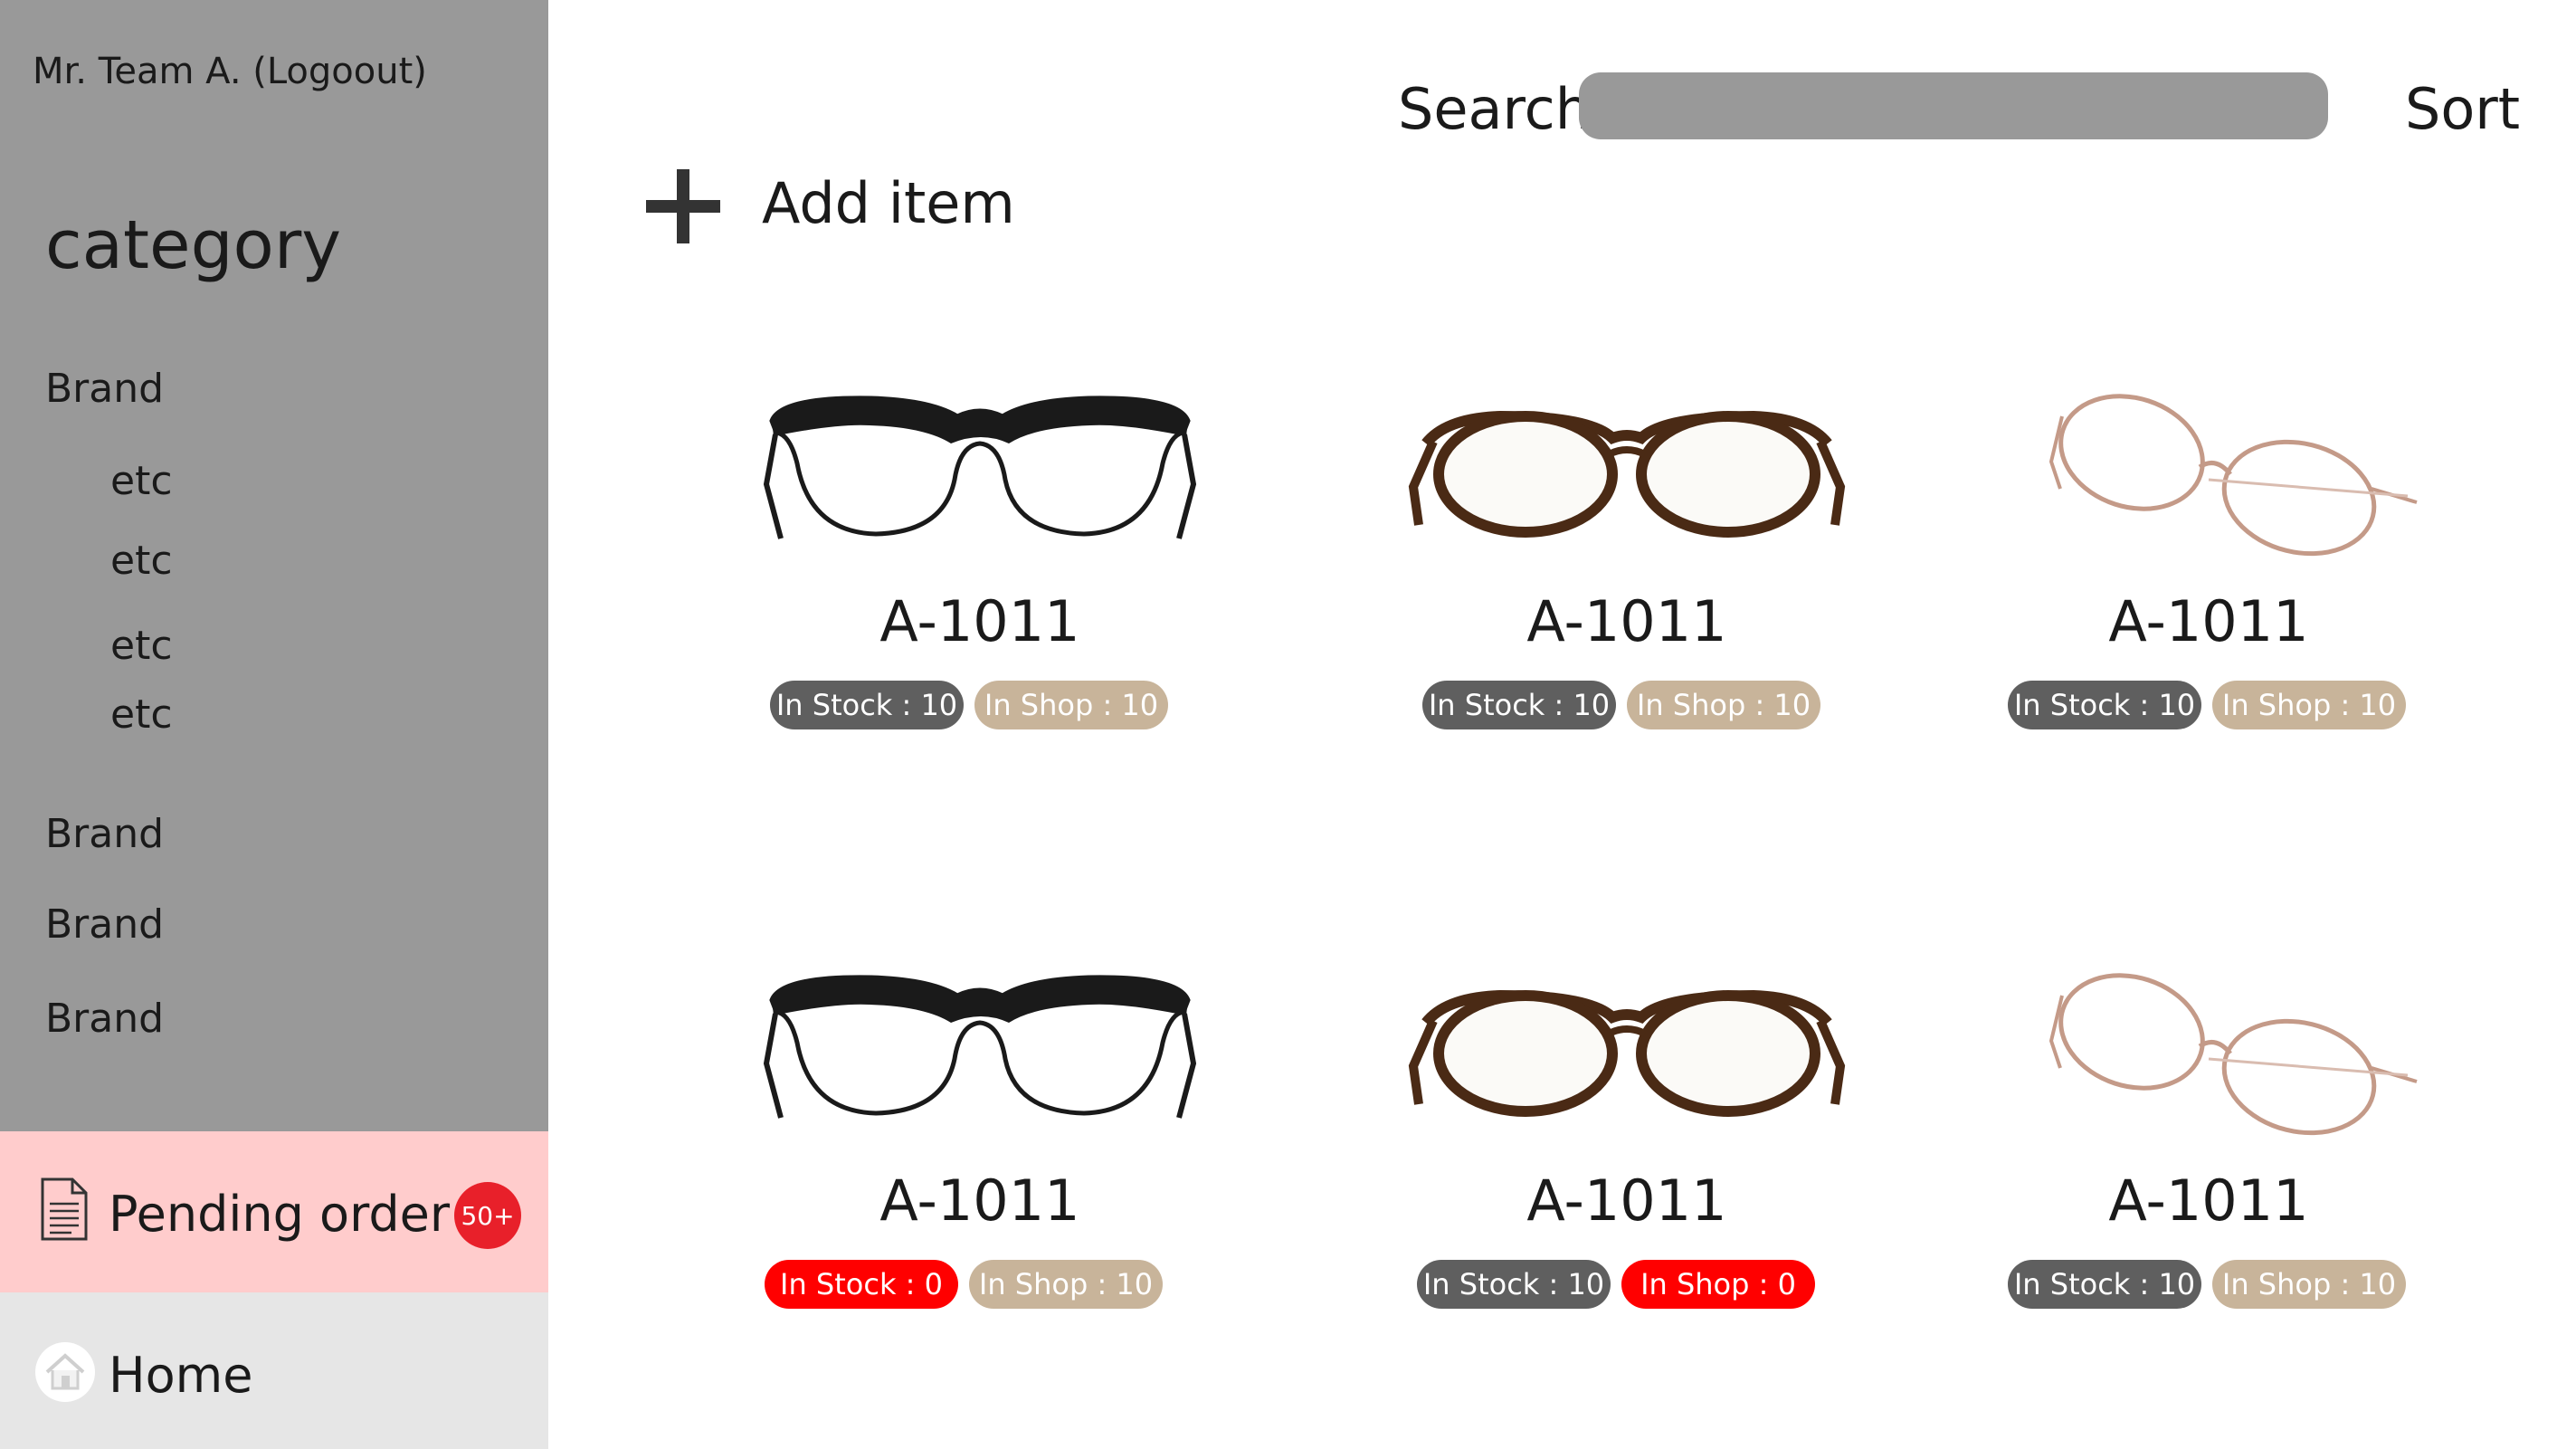  What do you see at coordinates (980, 1149) in the screenshot?
I see `product-card: A-1011 In Stock : 0 In Shop : 10` at bounding box center [980, 1149].